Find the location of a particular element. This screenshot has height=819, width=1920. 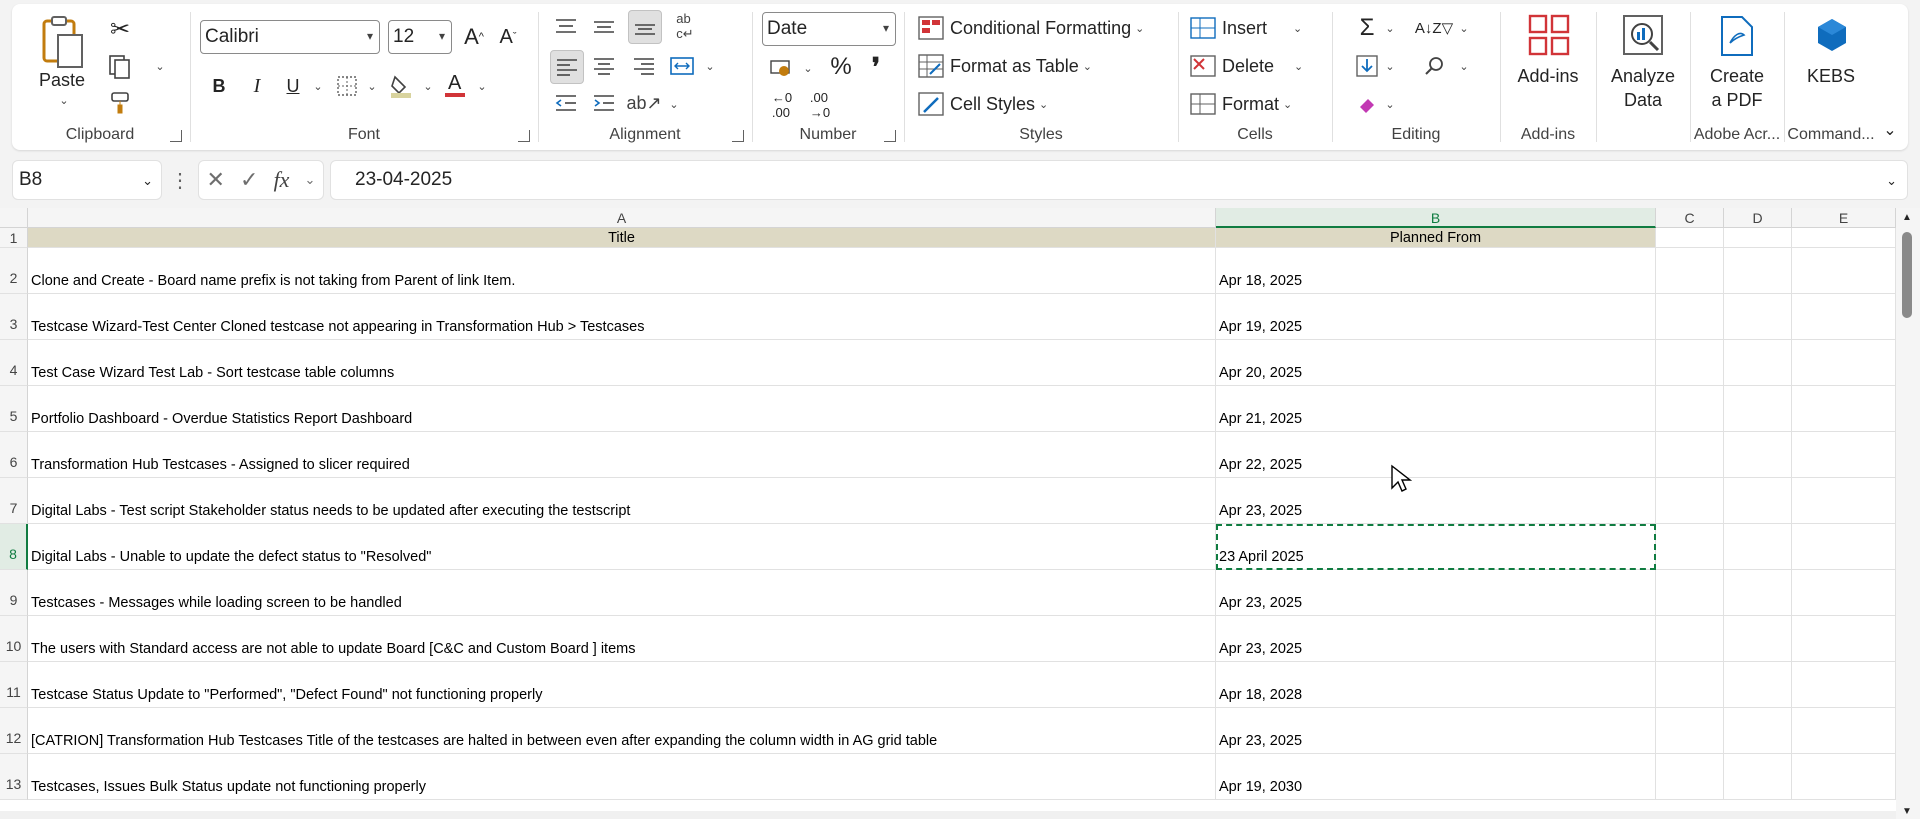

addins-button-label: Add-ins is located at coordinates (1548, 76).